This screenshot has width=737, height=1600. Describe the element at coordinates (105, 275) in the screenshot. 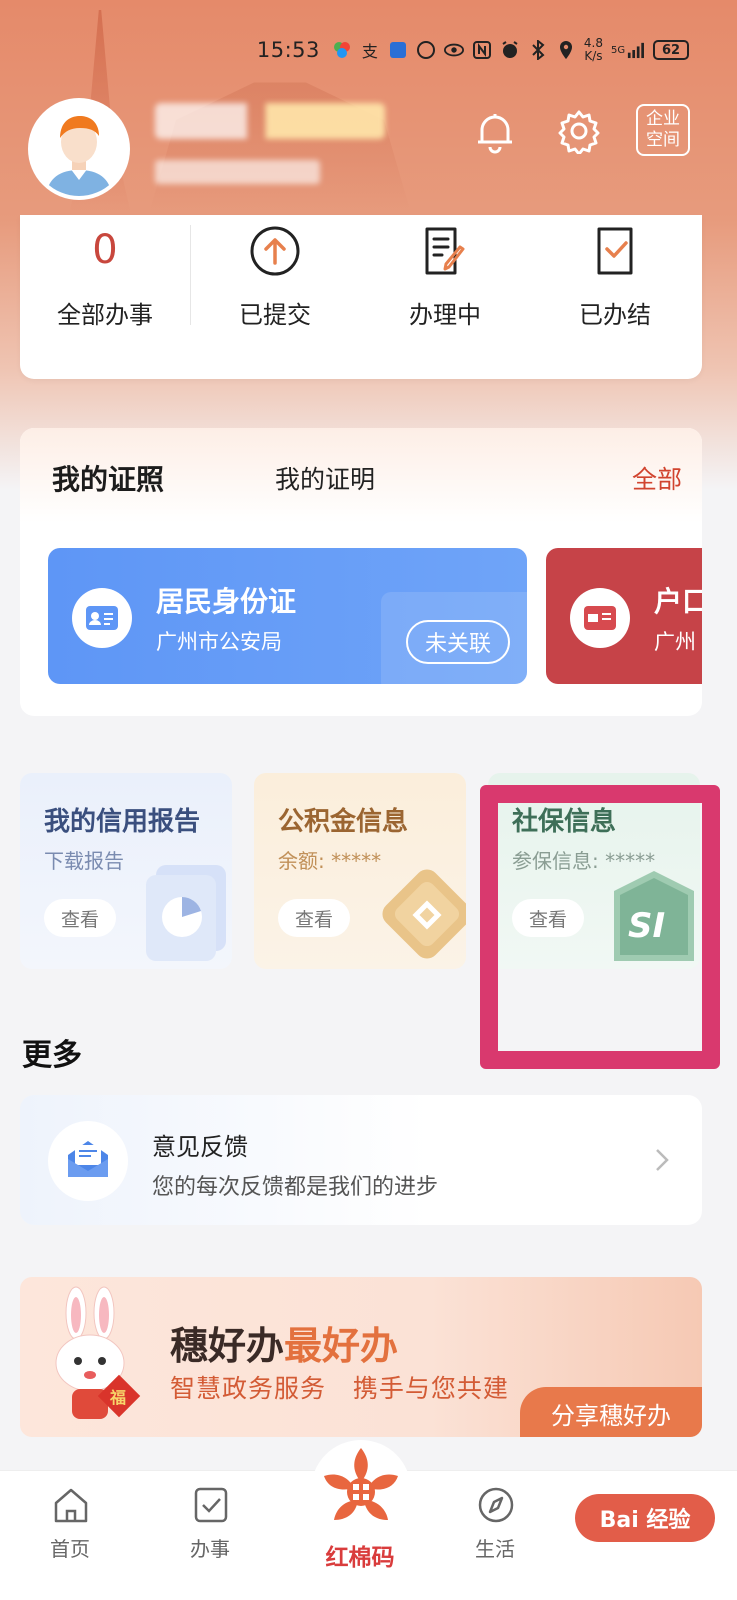

I see `task-all: 0 全部办事` at that location.